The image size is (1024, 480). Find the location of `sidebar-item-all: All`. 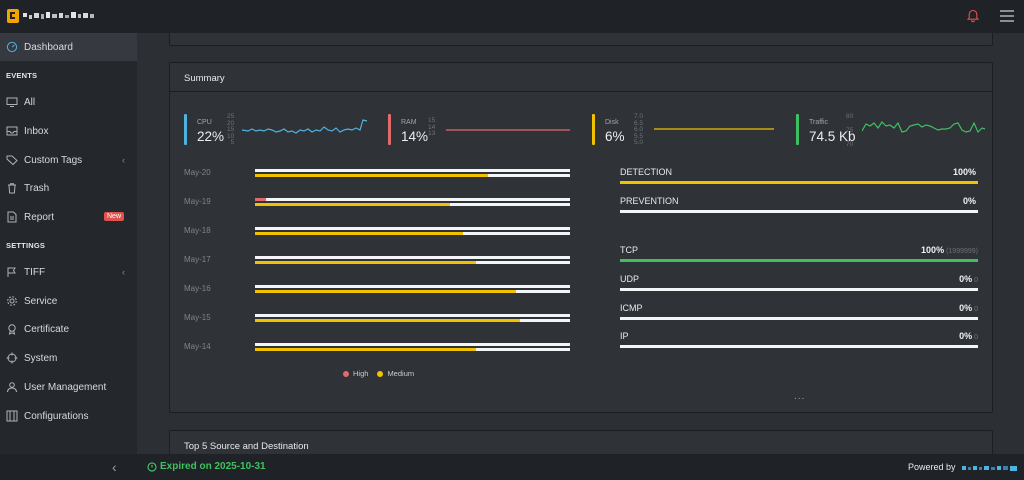

sidebar-item-all: All is located at coordinates (68, 102).